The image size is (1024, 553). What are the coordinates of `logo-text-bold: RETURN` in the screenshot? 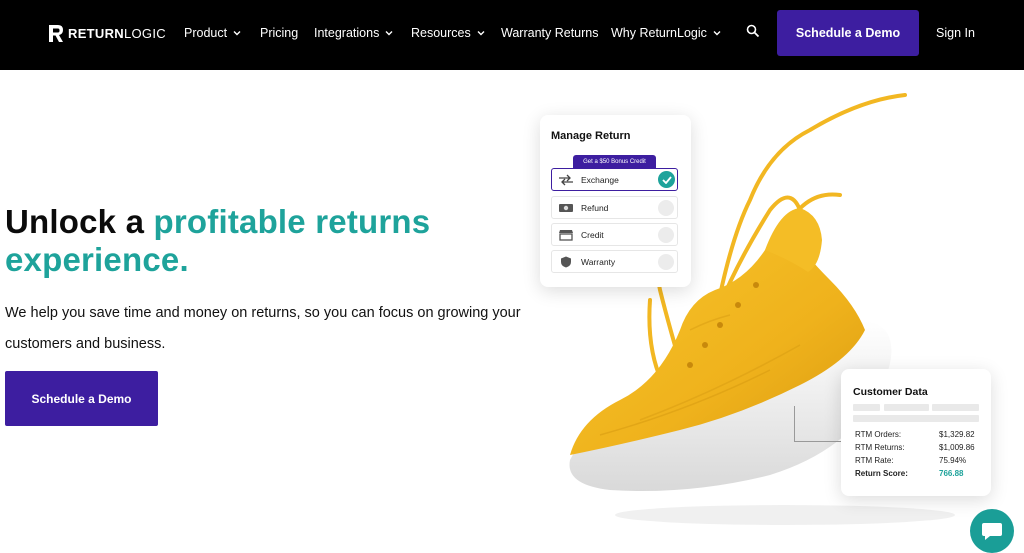 It's located at (96, 33).